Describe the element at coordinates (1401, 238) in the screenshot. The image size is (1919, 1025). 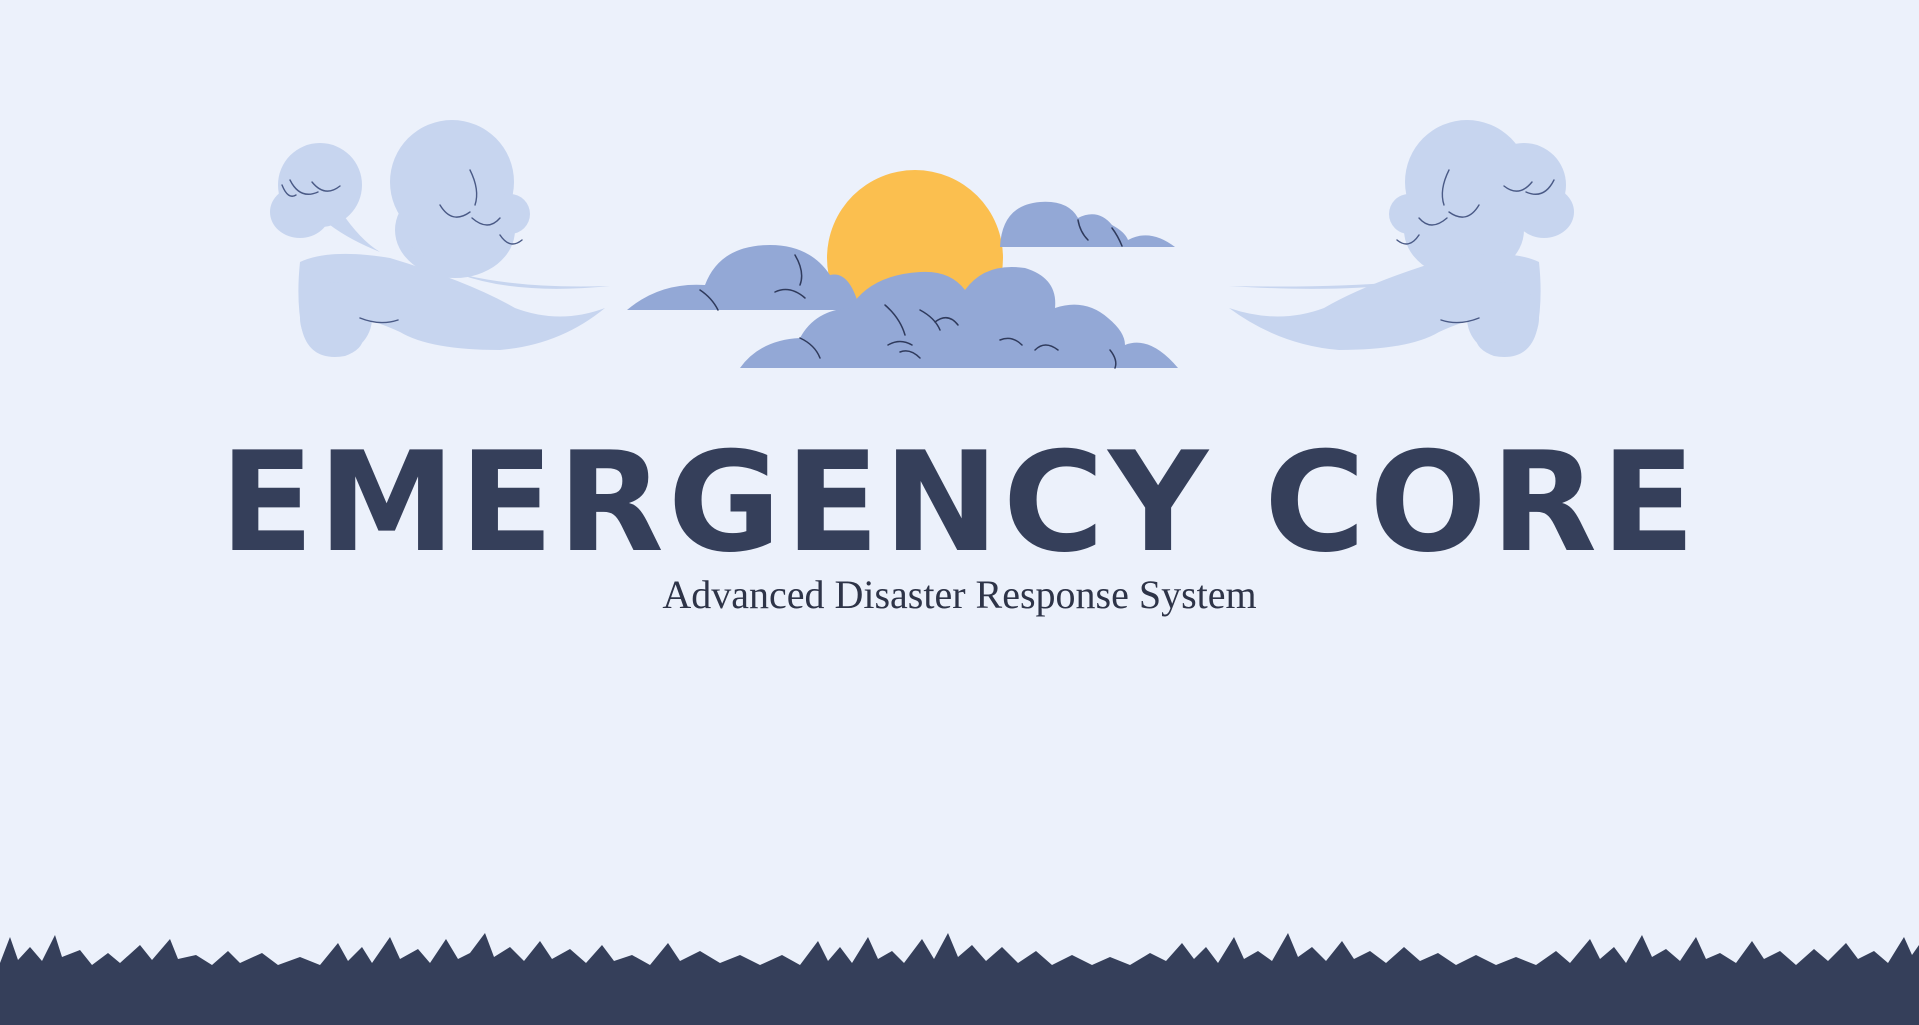
I see `wind-swirl-right-icon` at that location.